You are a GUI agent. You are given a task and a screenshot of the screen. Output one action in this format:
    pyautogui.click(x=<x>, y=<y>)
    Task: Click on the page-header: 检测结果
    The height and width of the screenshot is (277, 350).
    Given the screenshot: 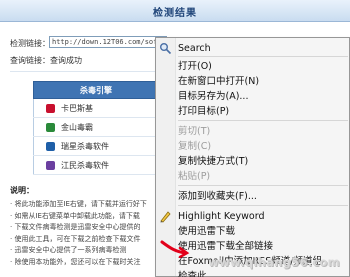 What is the action you would take?
    pyautogui.click(x=175, y=11)
    